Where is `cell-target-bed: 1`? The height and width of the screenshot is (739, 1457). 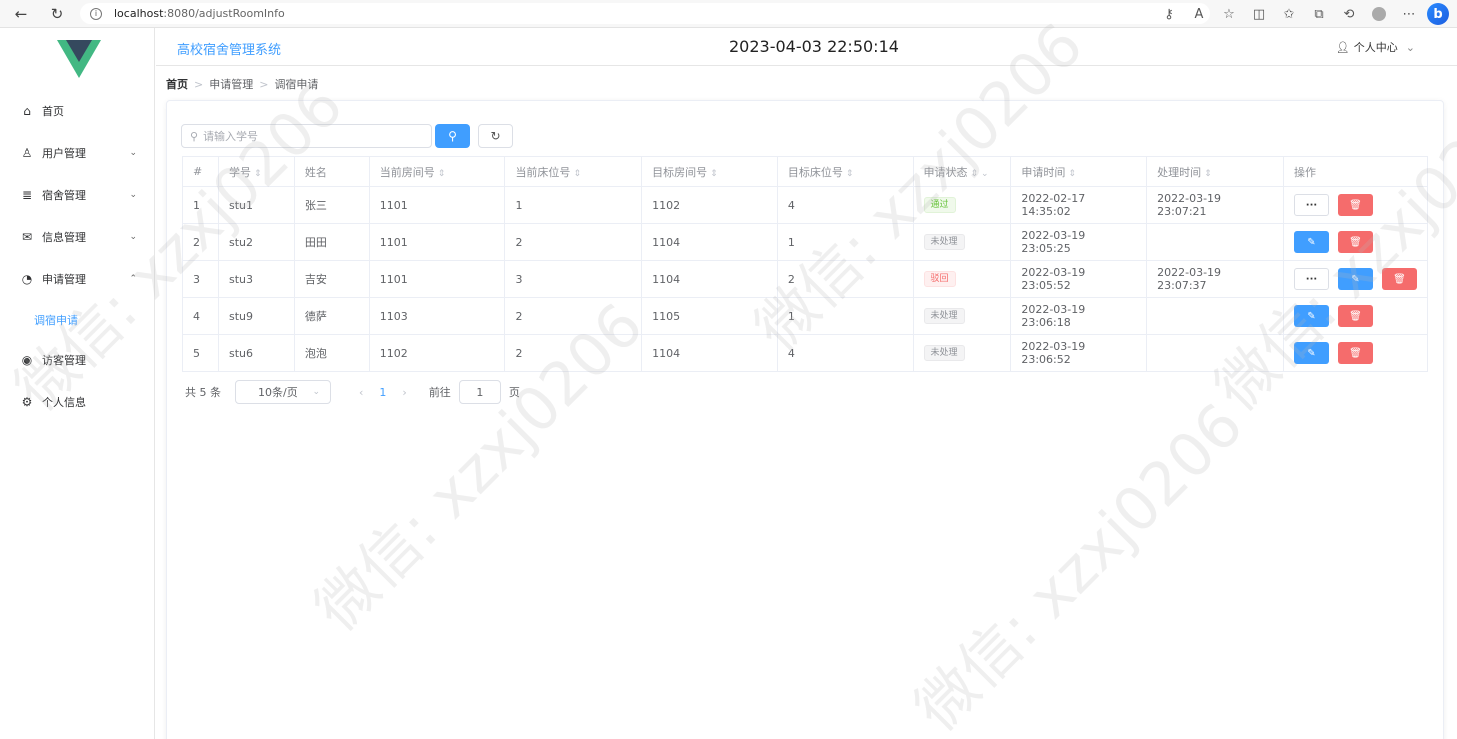 cell-target-bed: 1 is located at coordinates (845, 316).